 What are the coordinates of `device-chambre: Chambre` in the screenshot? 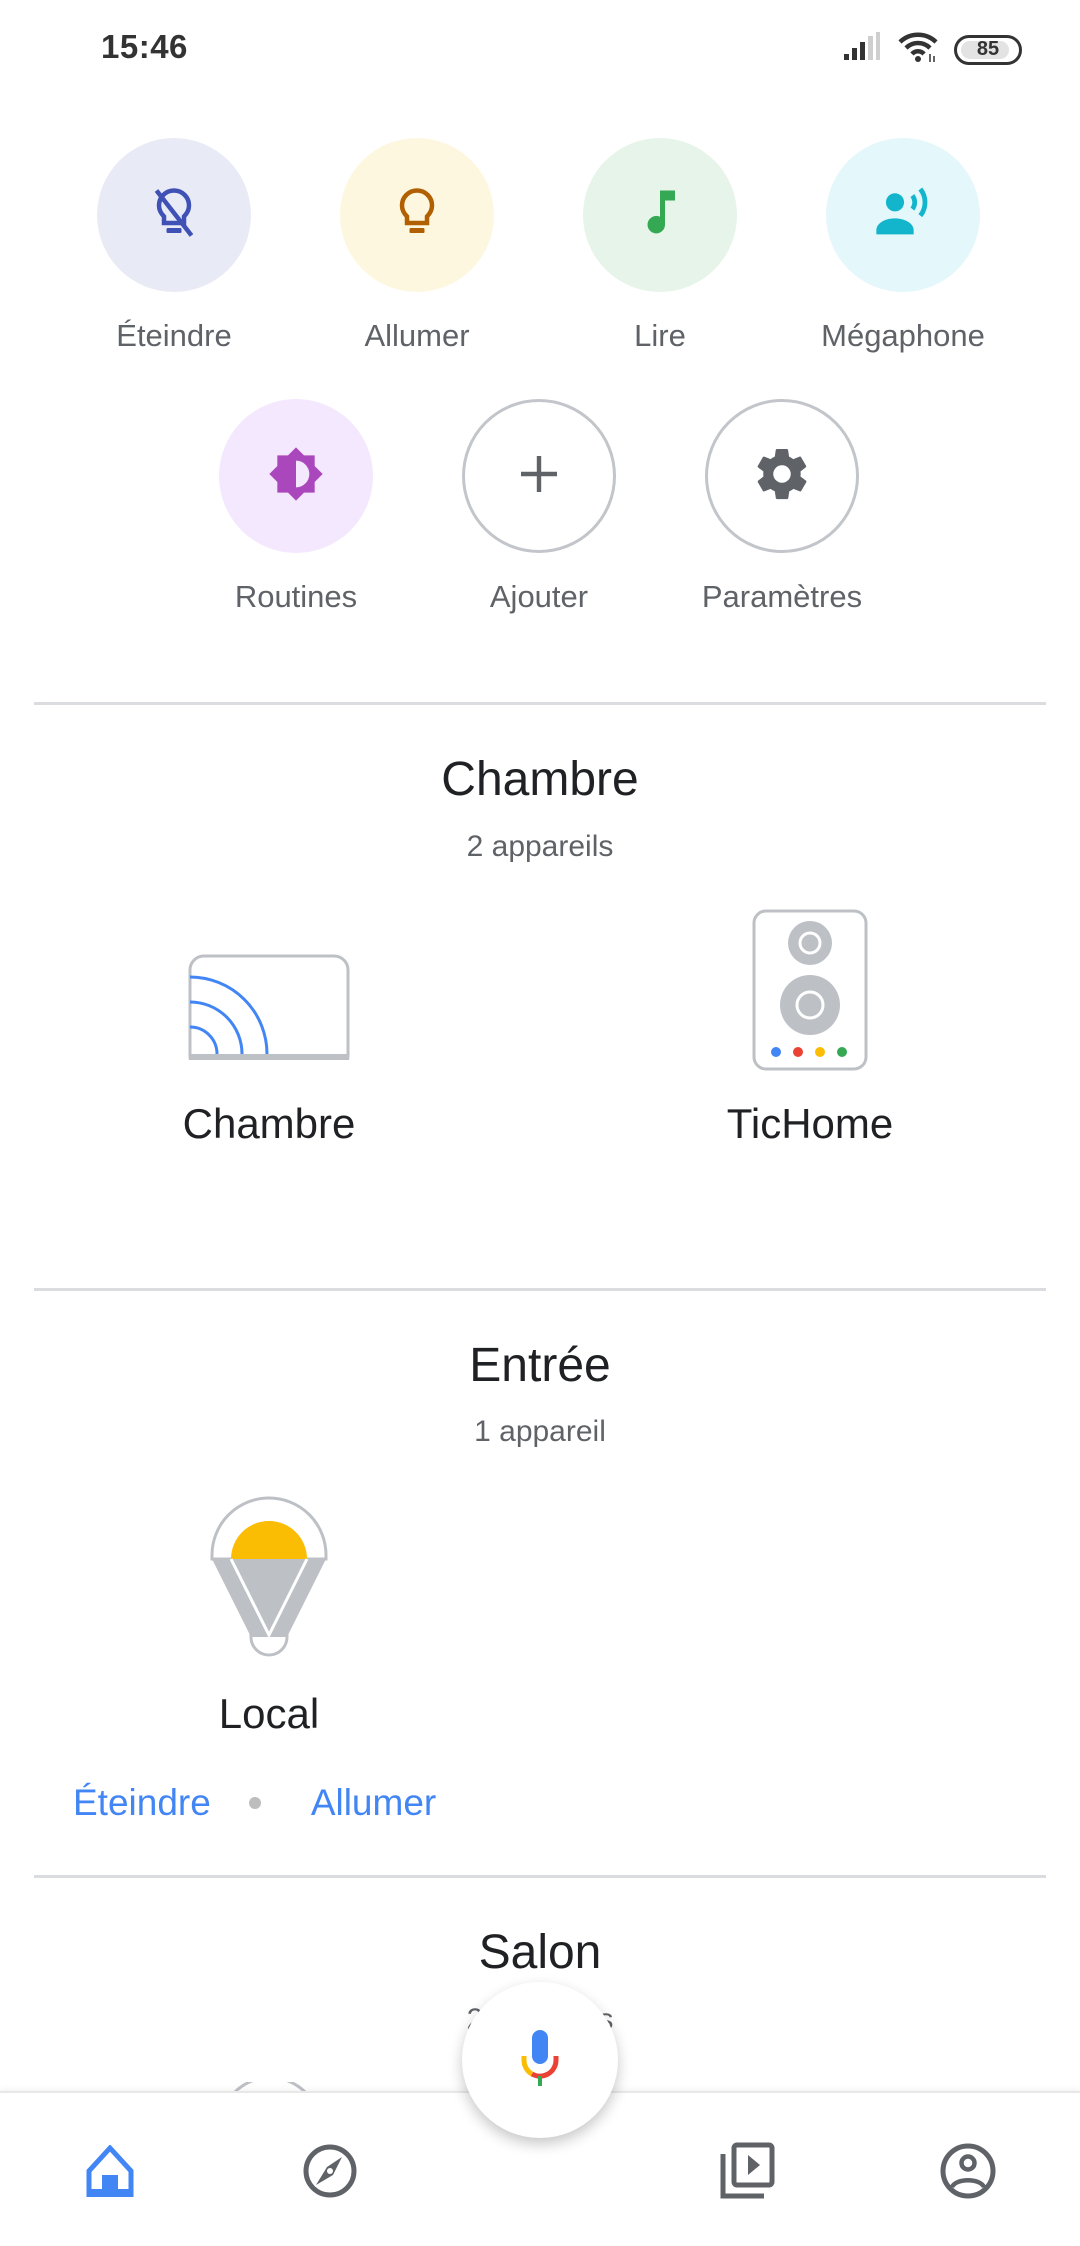 It's located at (269, 1024).